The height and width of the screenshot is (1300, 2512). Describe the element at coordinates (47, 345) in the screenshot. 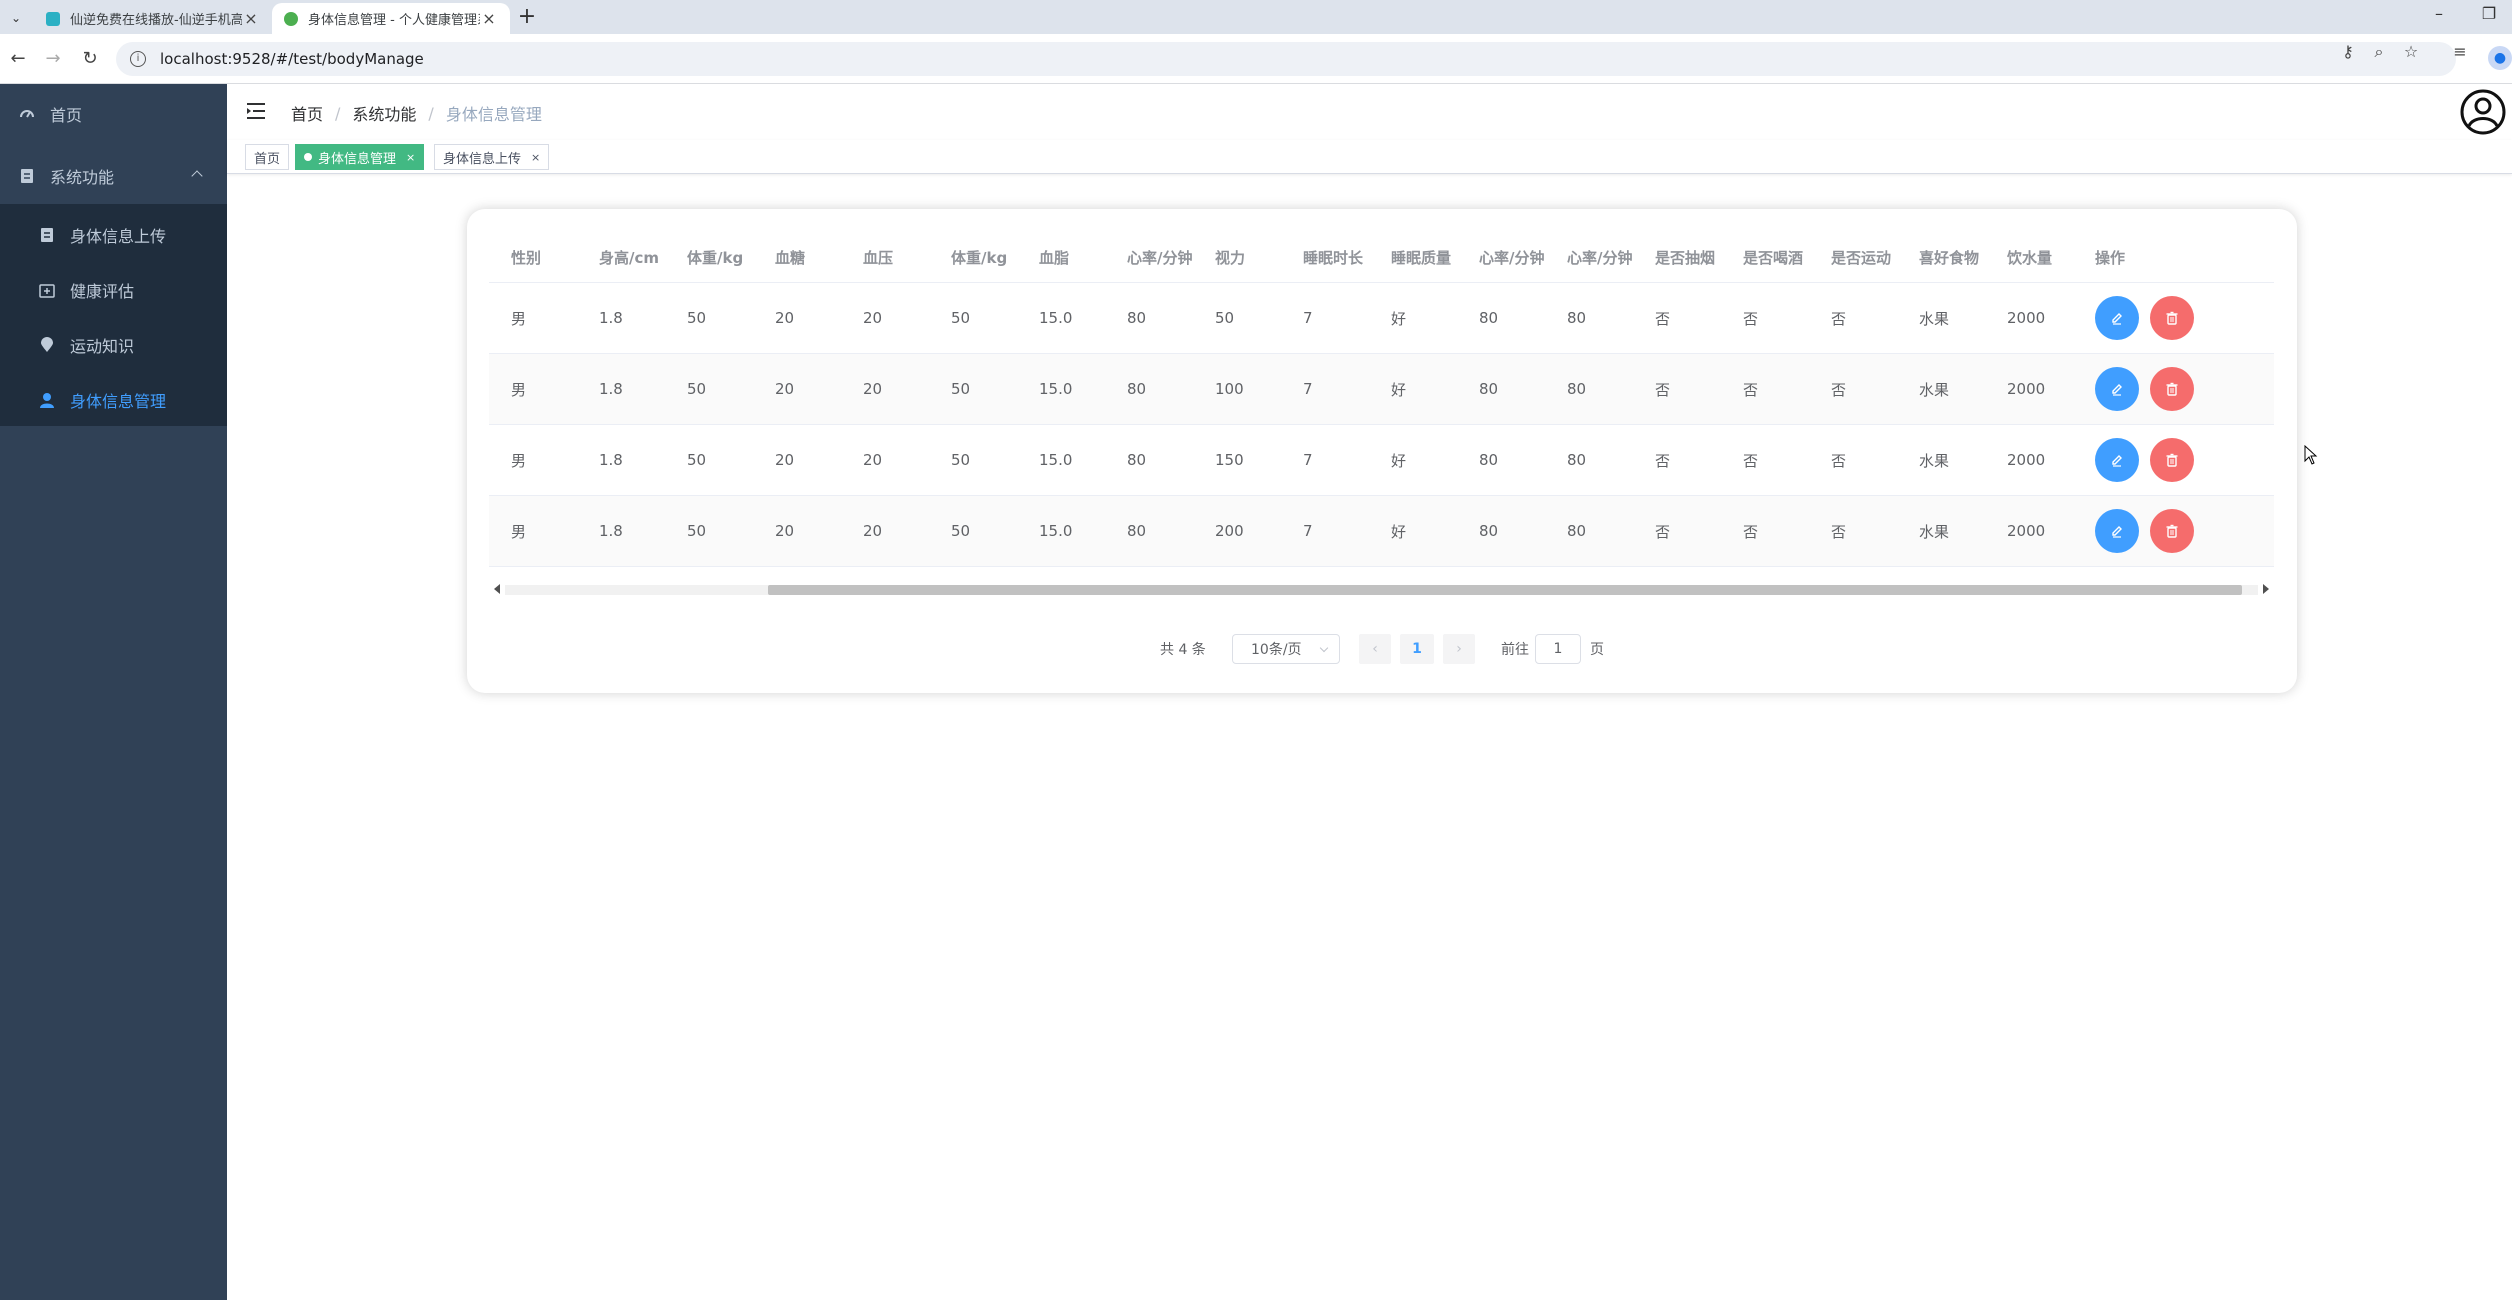

I see `location-icon` at that location.